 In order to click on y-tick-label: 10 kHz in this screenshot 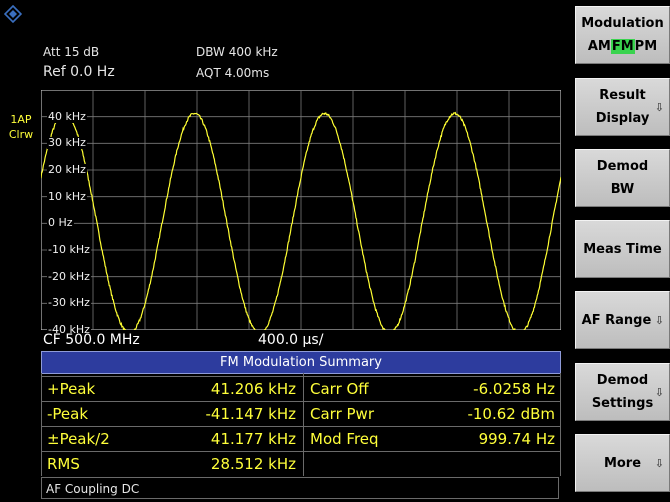, I will do `click(67, 196)`.